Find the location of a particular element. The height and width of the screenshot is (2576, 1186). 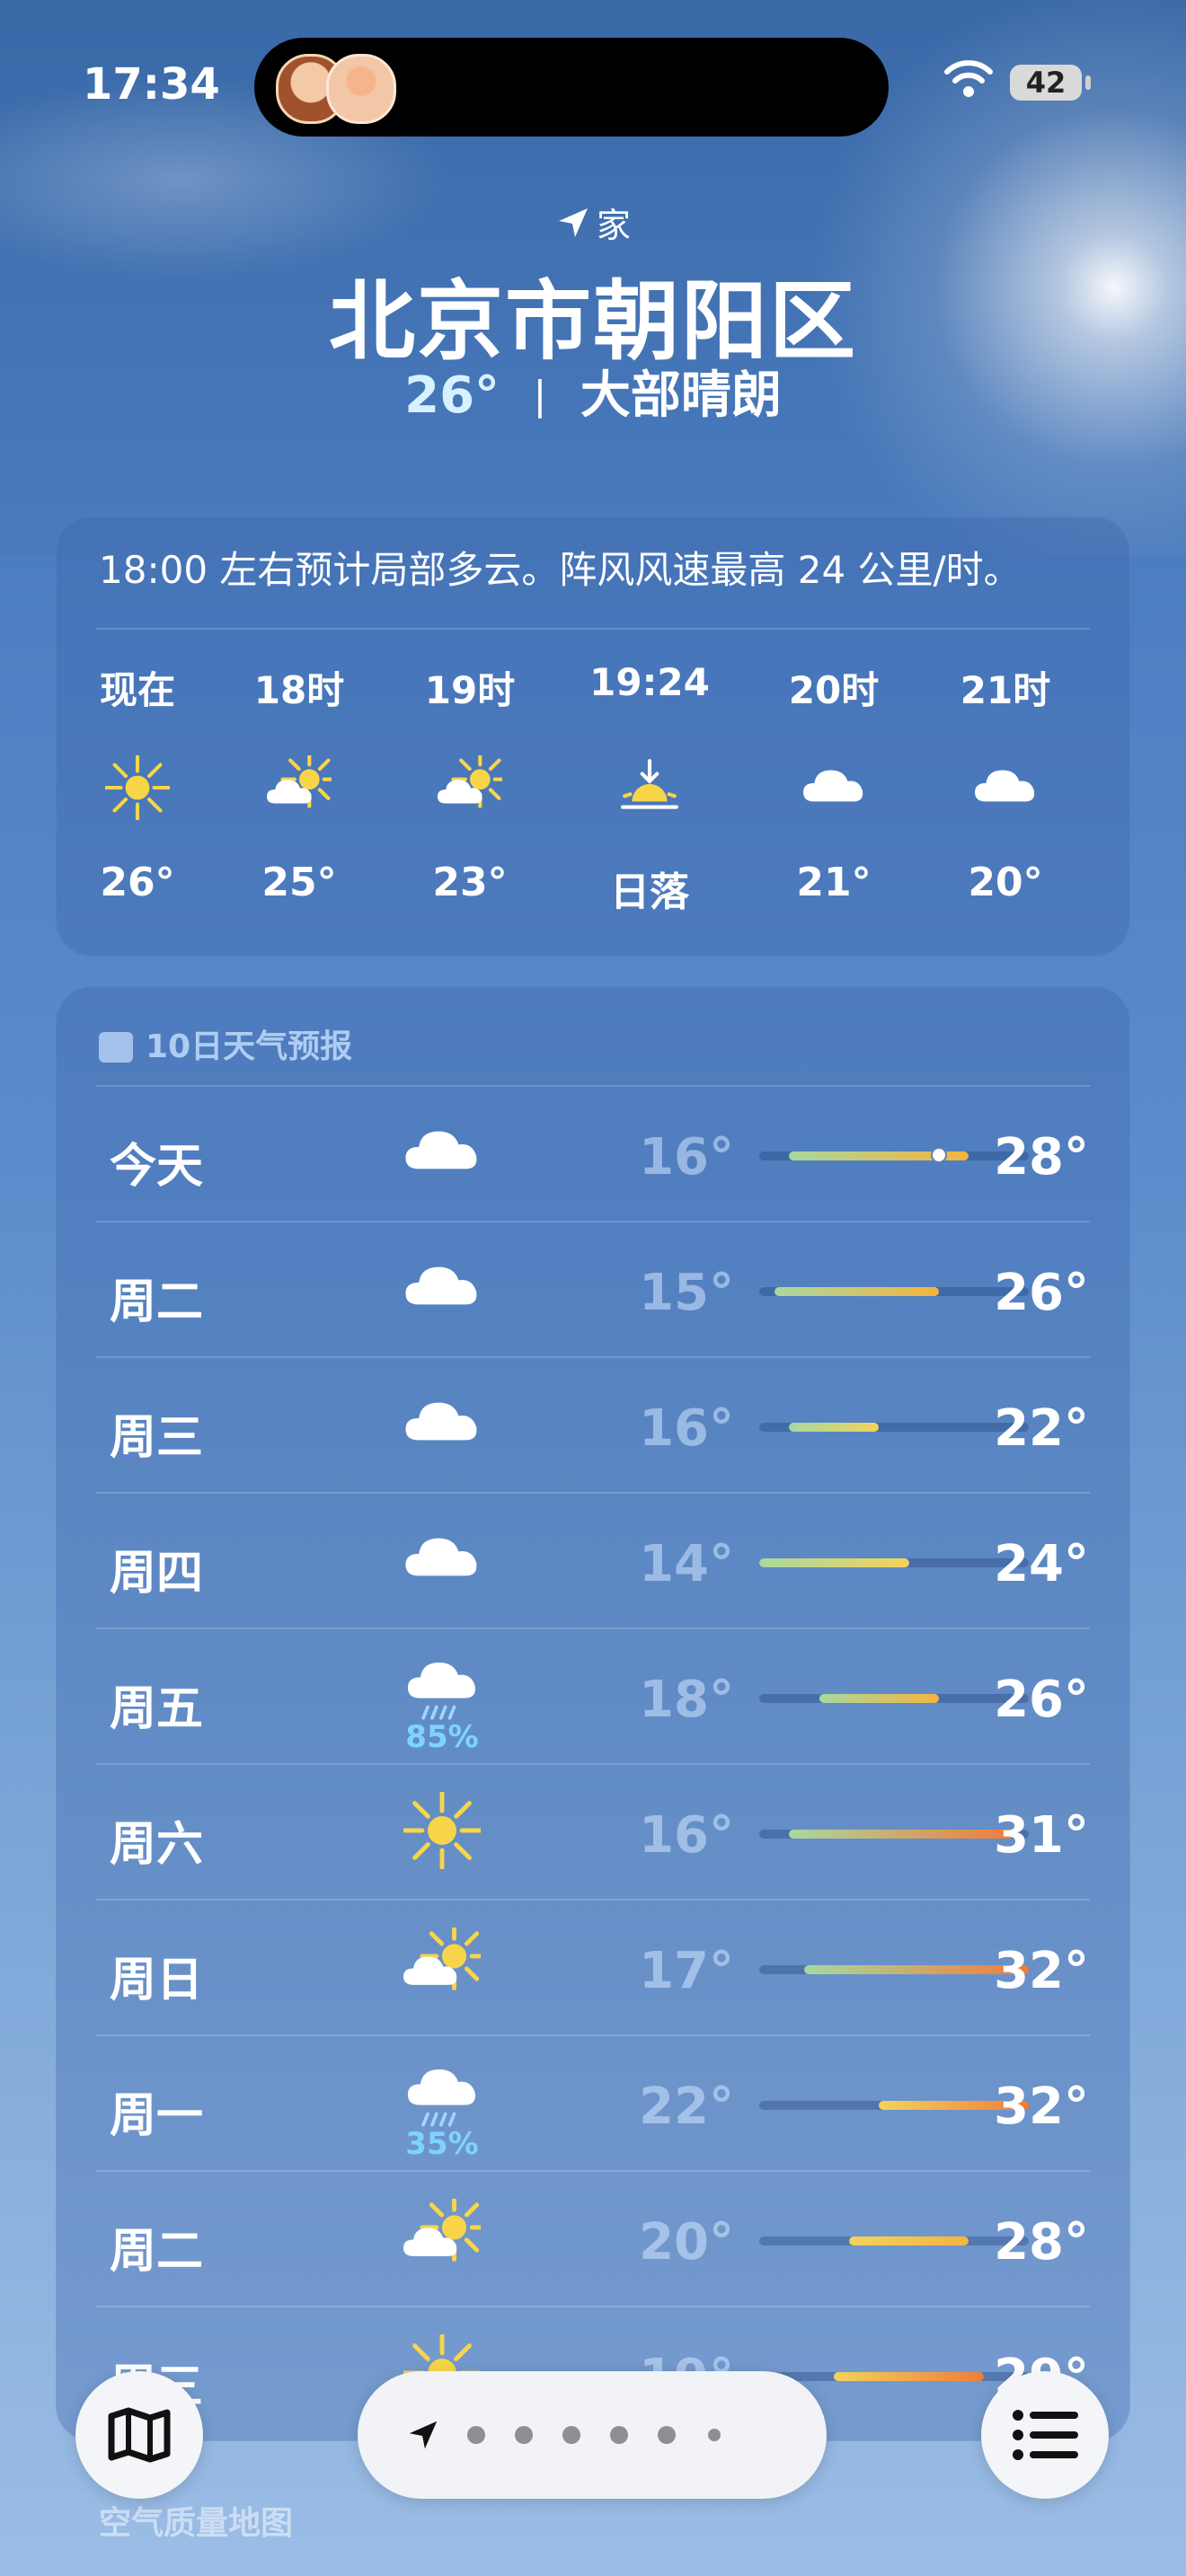

avatar is located at coordinates (361, 89).